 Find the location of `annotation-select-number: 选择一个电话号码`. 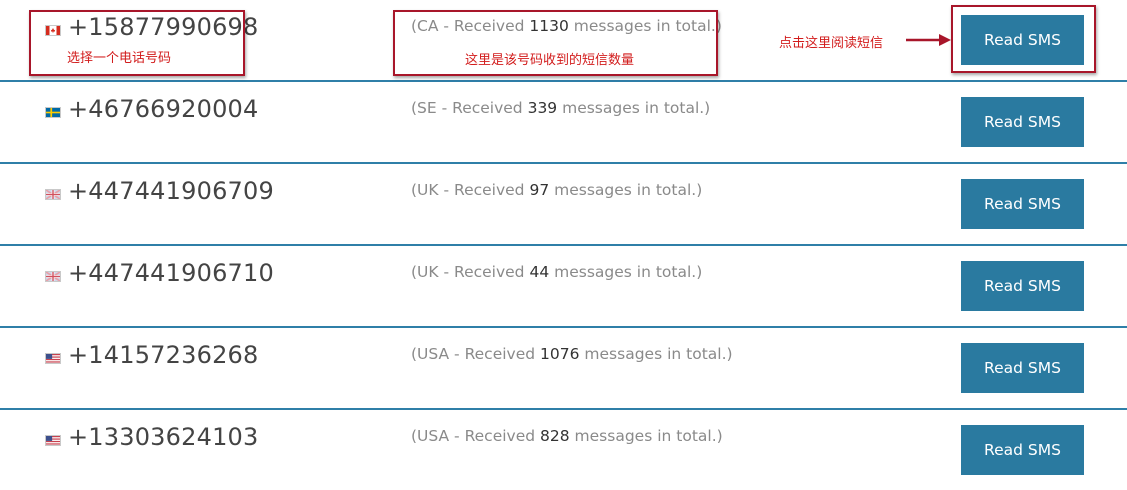

annotation-select-number: 选择一个电话号码 is located at coordinates (119, 58).